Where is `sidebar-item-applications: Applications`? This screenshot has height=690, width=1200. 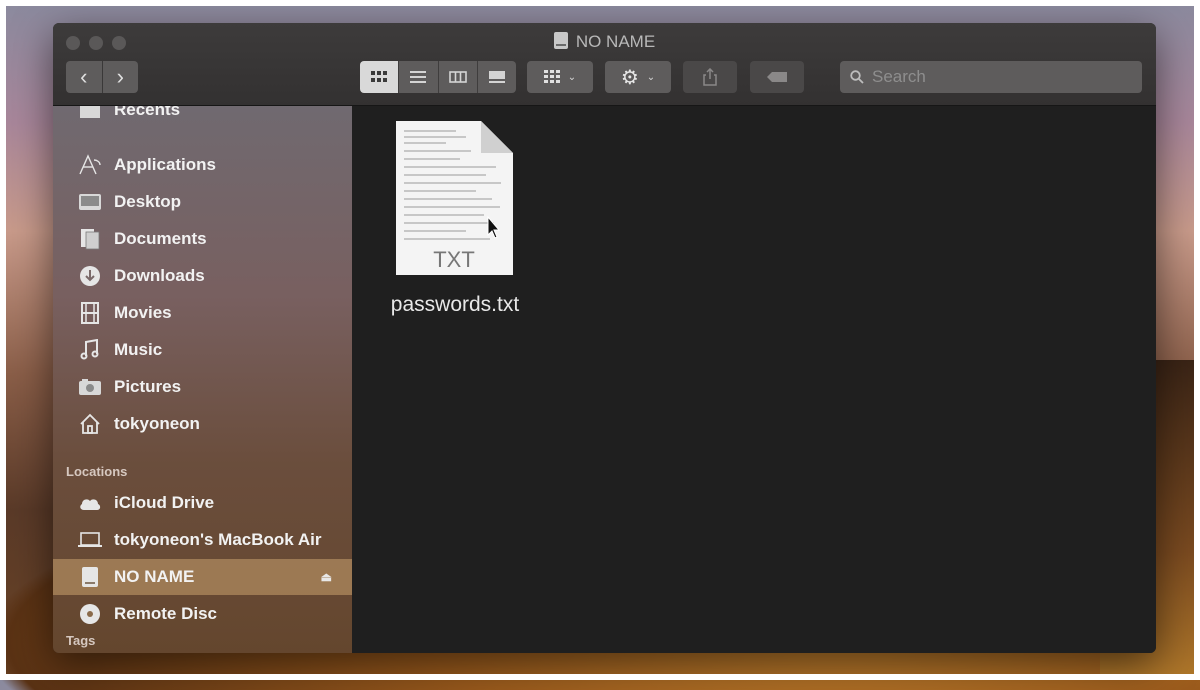
sidebar-item-applications: Applications is located at coordinates (202, 165).